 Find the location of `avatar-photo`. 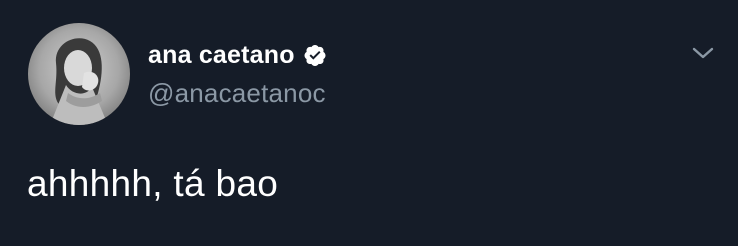

avatar-photo is located at coordinates (79, 74).